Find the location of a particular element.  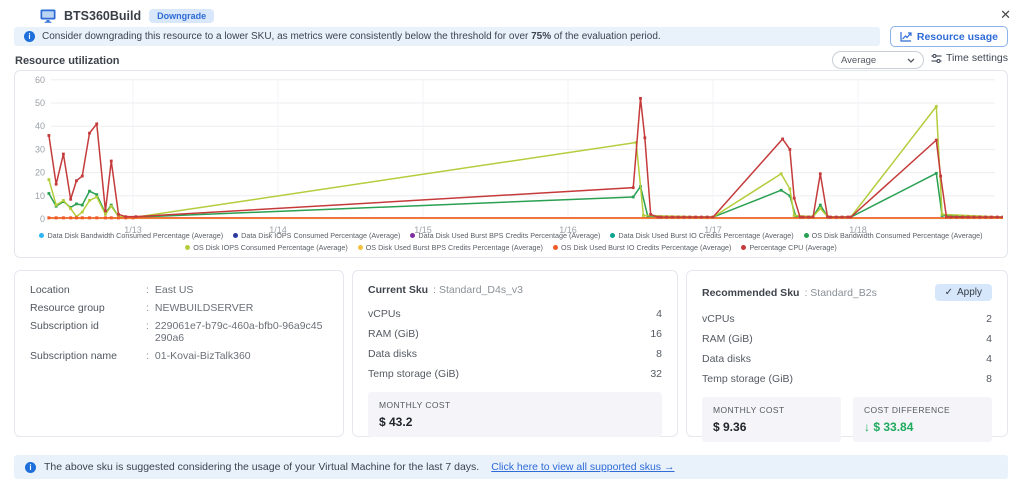

aggregation-select: Average is located at coordinates (878, 60).